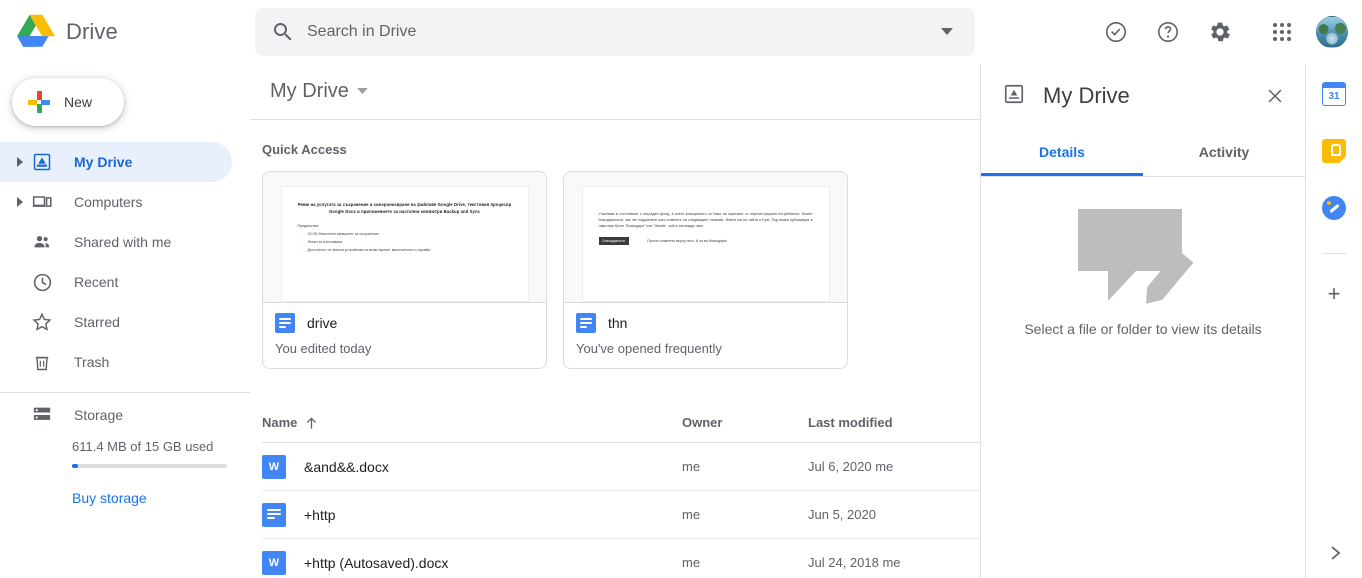 Image resolution: width=1362 pixels, height=578 pixels. What do you see at coordinates (405, 233) in the screenshot?
I see `thumb-bullet: 15 GB безплатен капацитет за съхранение` at bounding box center [405, 233].